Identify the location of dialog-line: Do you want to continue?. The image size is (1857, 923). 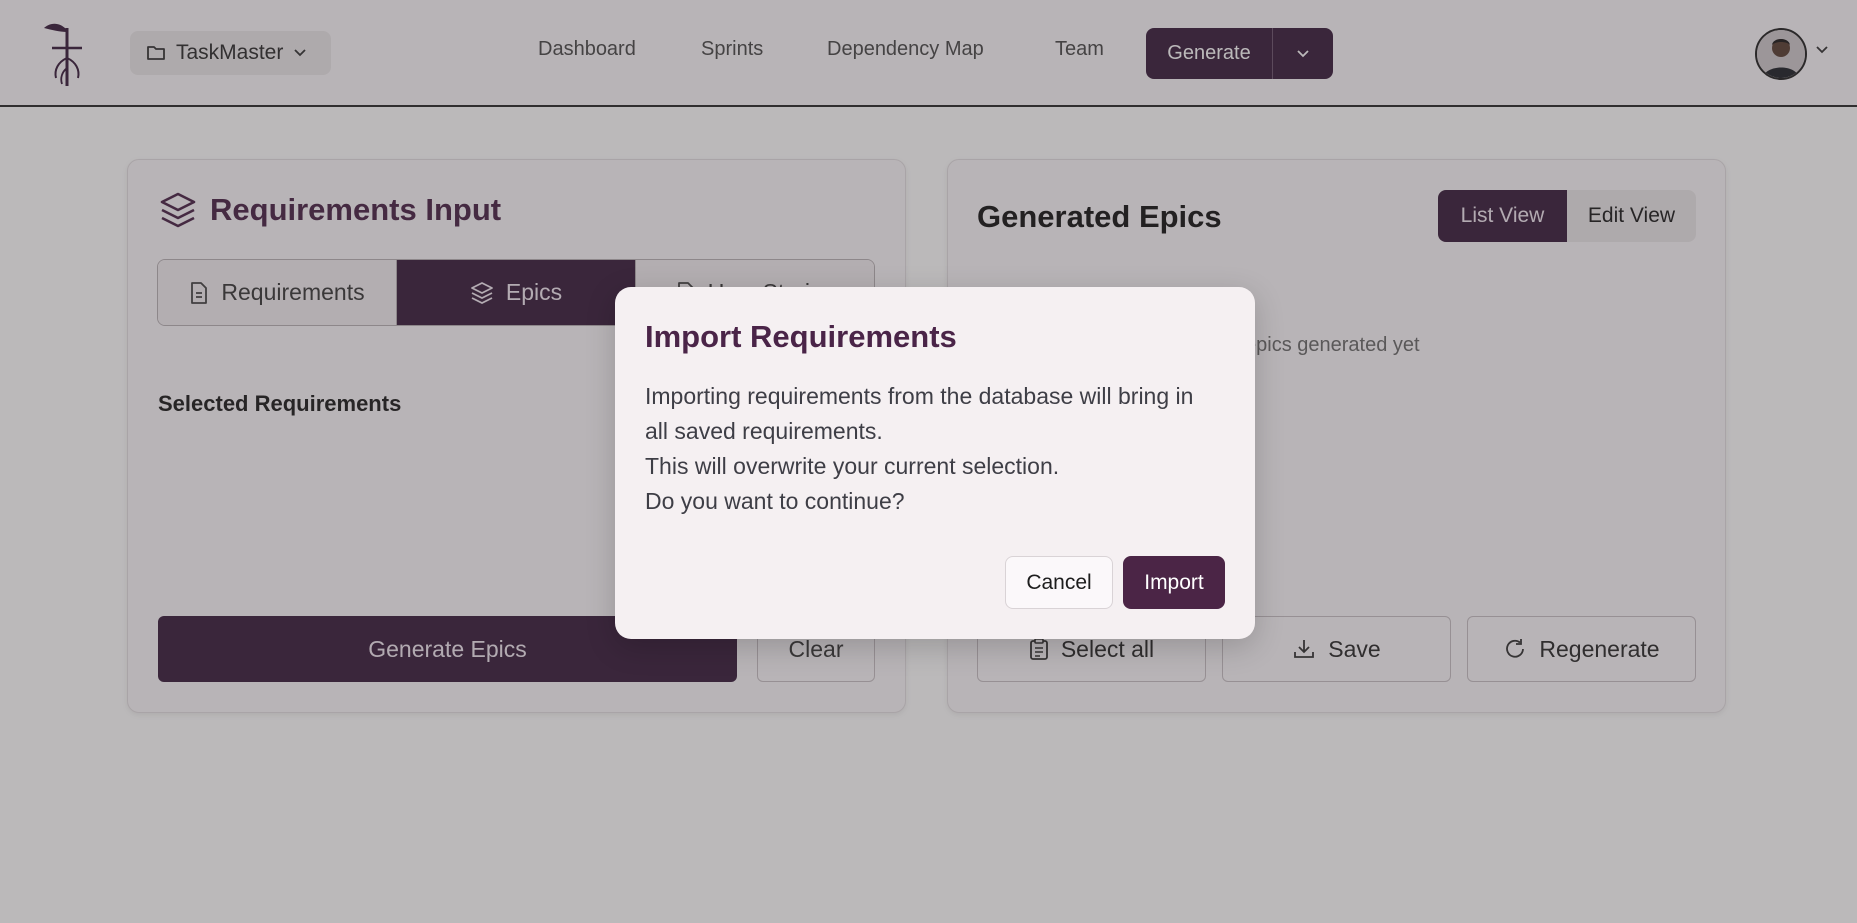
(775, 501).